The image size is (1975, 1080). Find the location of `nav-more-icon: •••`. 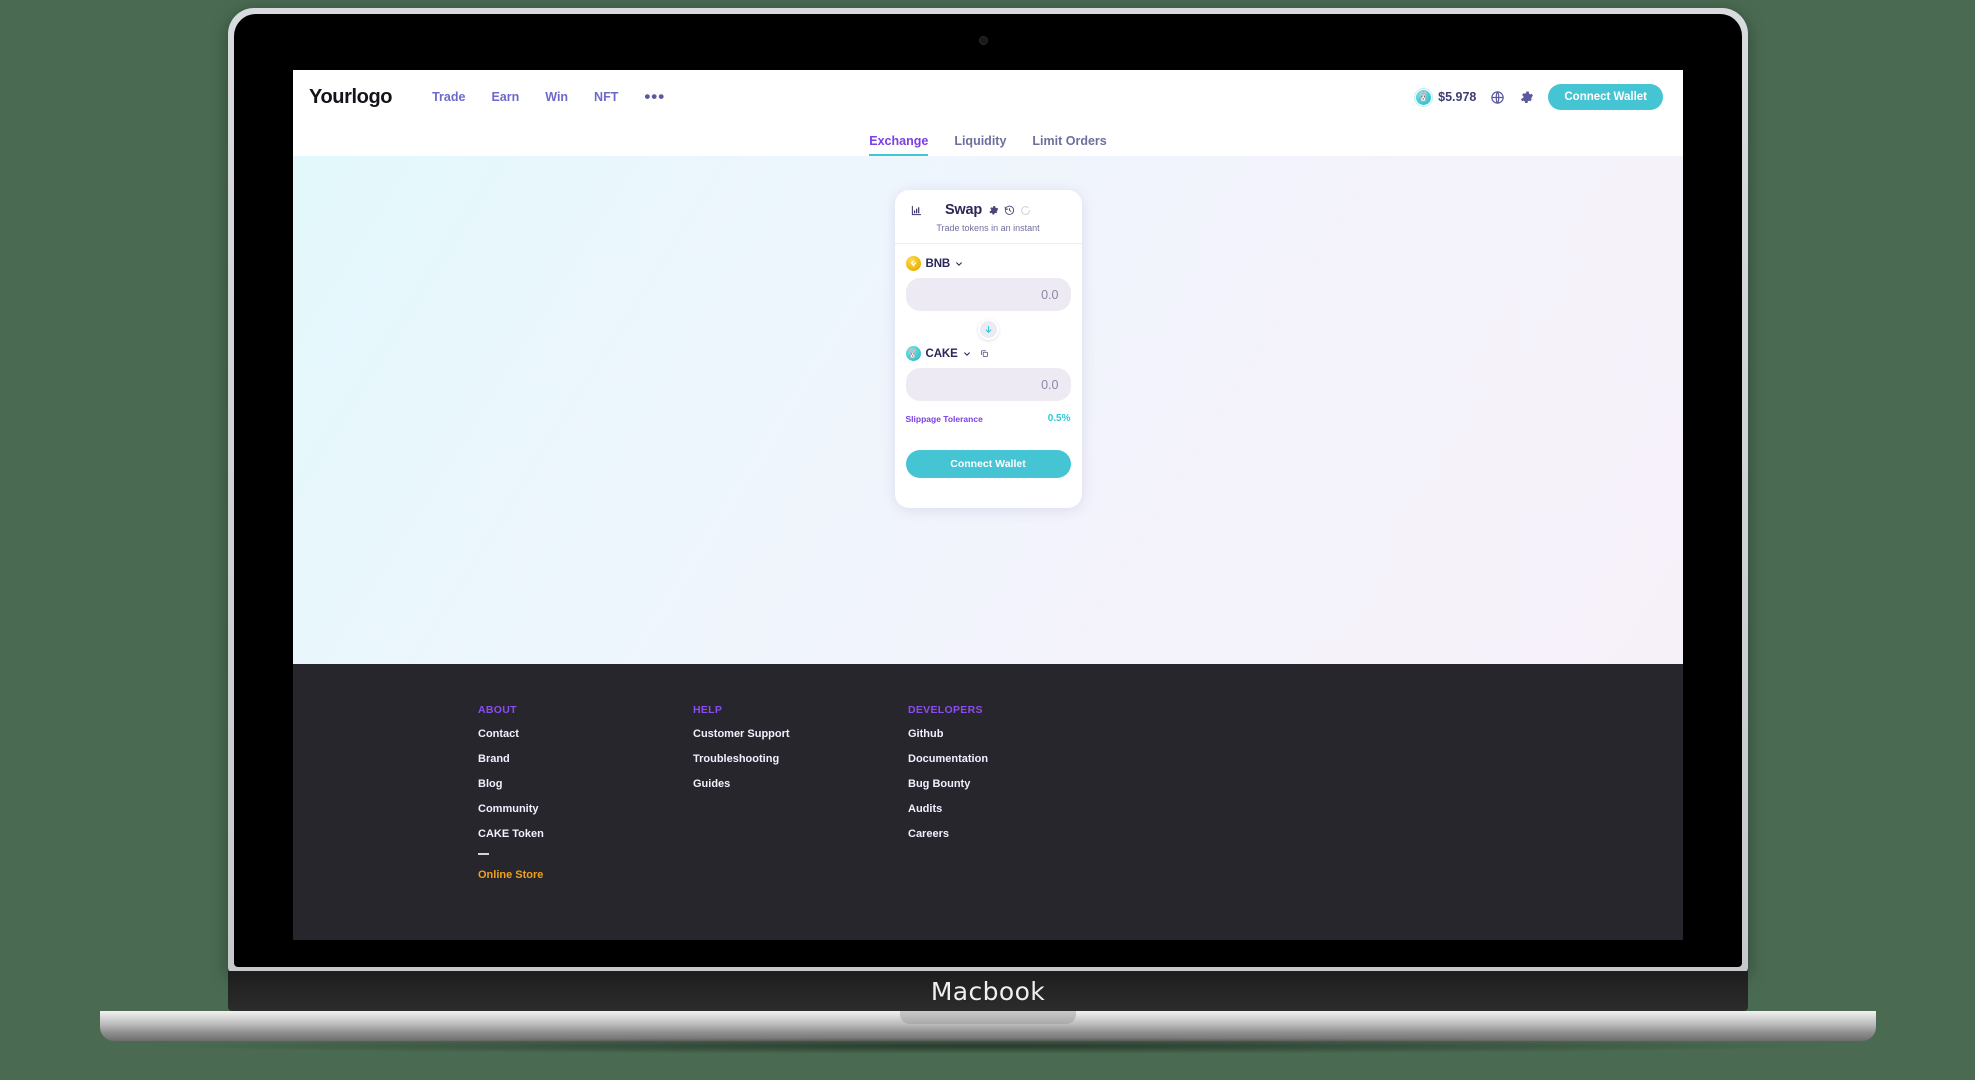

nav-more-icon: ••• is located at coordinates (654, 96).